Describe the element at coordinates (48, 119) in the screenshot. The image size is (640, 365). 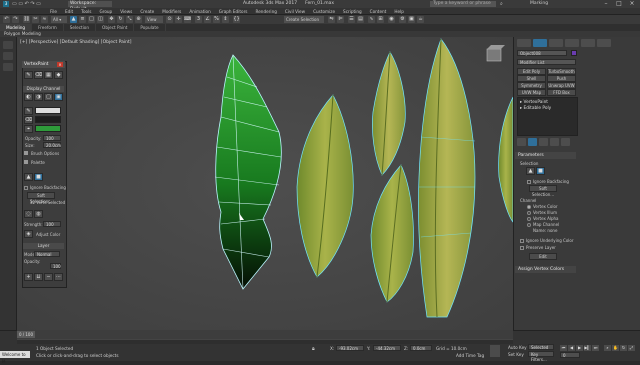
I see `eyedropper-swatch` at that location.